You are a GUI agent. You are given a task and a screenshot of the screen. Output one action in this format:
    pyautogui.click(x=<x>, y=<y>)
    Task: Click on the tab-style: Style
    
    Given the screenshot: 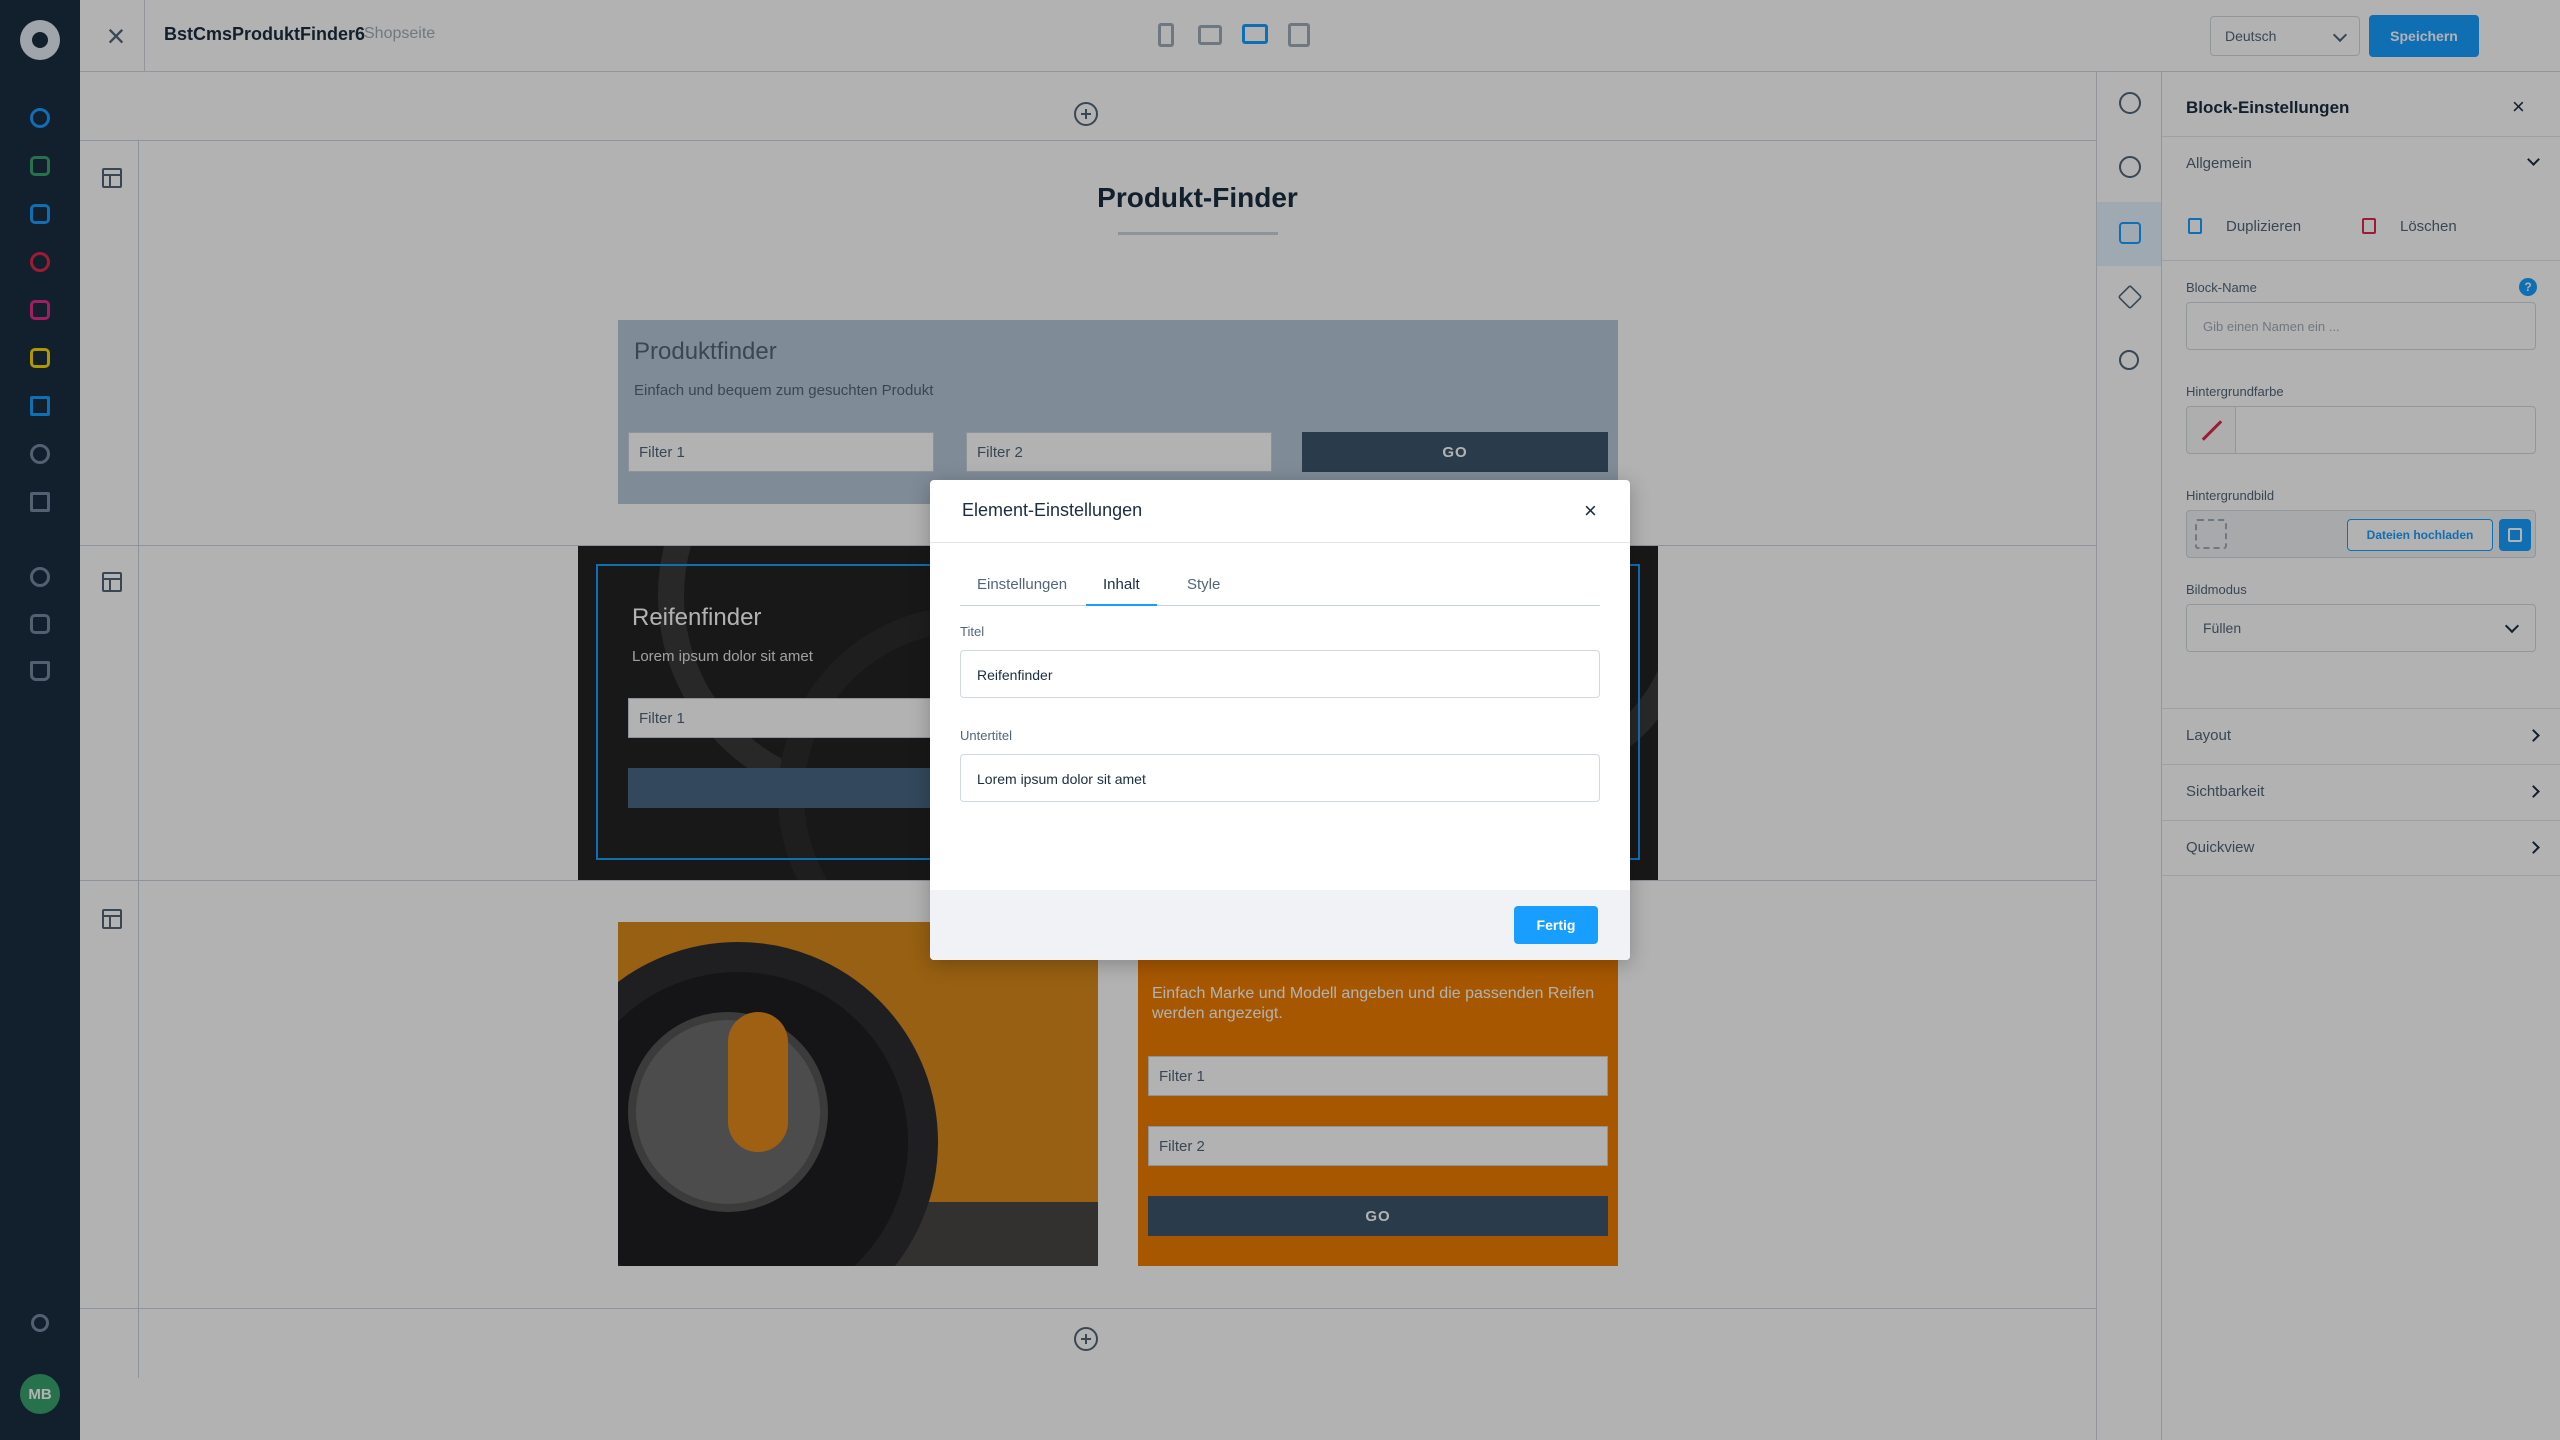 What is the action you would take?
    pyautogui.click(x=1203, y=588)
    